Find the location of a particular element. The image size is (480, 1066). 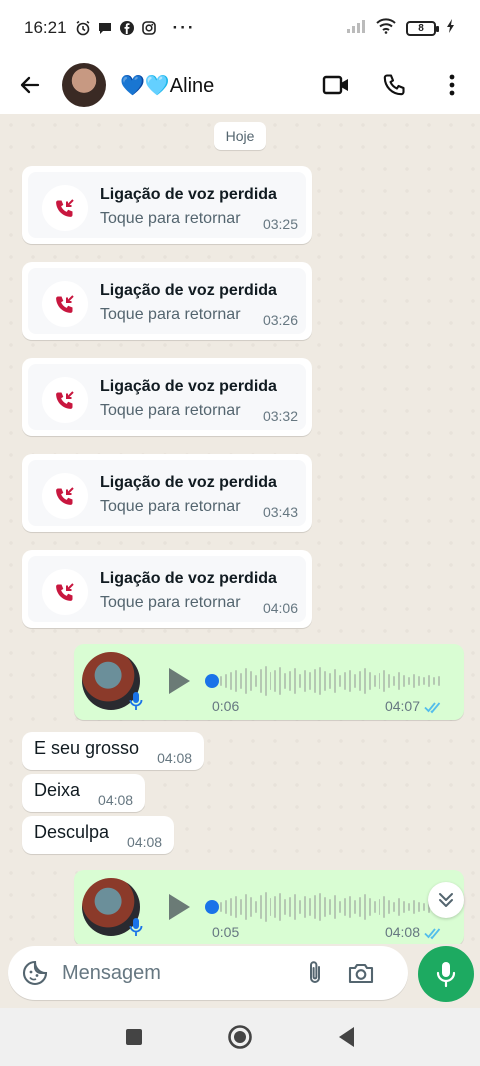

contact-name: 💙🩵Aline is located at coordinates (167, 85).